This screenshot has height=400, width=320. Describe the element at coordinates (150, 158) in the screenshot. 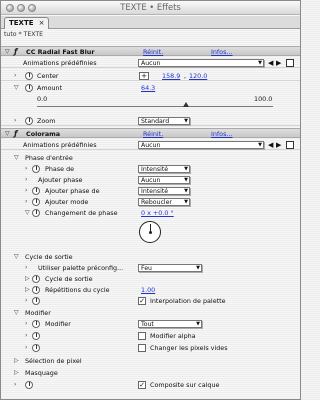

I see `input-phase-group: ▽ Phase d'entrée` at that location.